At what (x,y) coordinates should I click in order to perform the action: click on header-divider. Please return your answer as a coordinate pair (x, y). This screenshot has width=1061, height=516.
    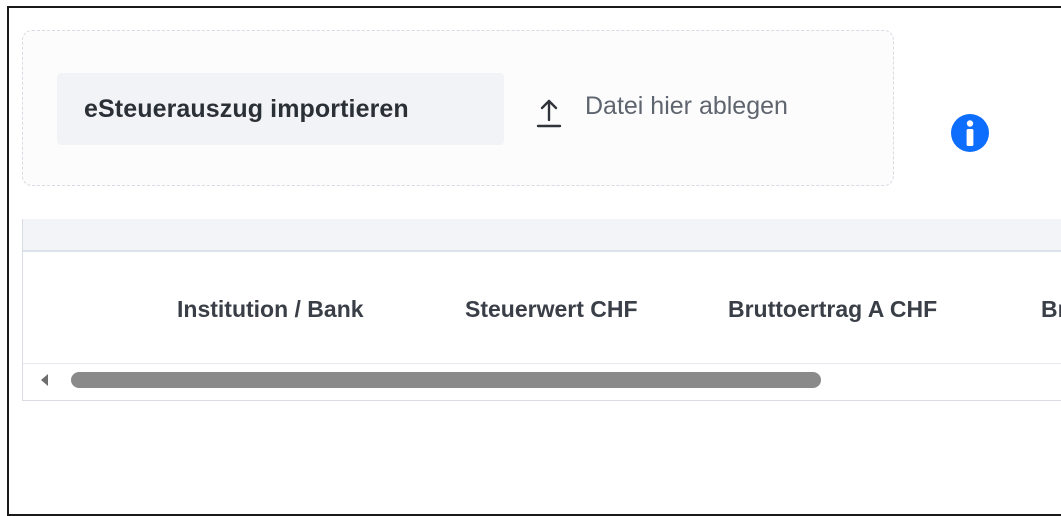
    Looking at the image, I should click on (542, 363).